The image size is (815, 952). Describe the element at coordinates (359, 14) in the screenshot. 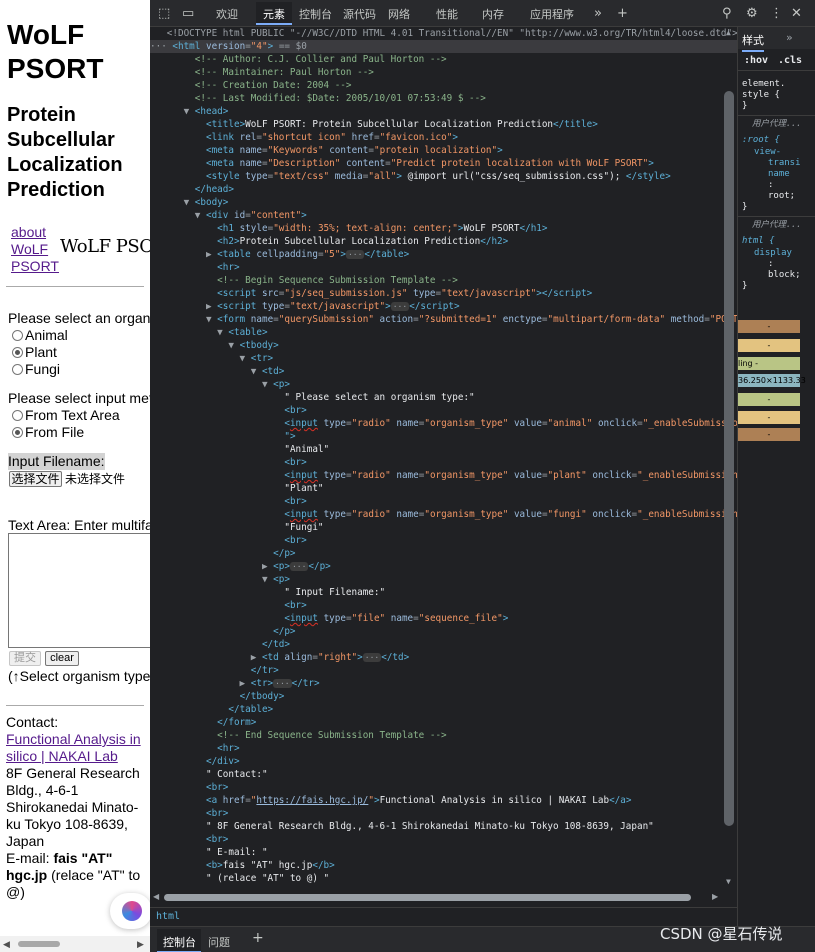

I see `tab-sources: 源代码` at that location.